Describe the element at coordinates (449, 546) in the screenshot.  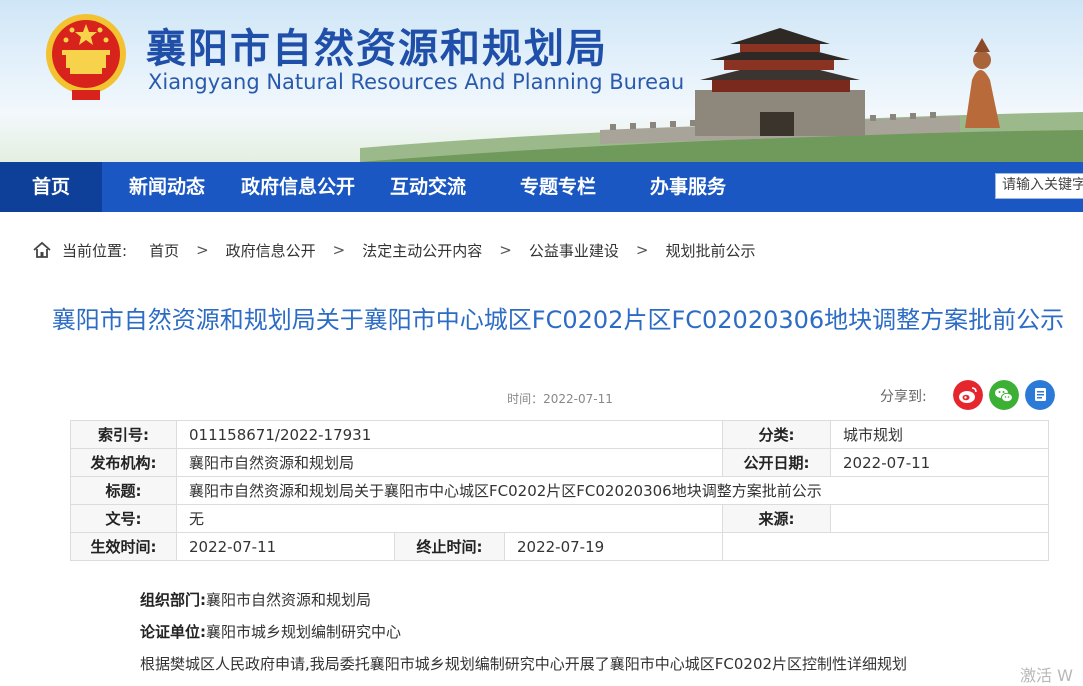
I see `end-label: 终止时间:` at that location.